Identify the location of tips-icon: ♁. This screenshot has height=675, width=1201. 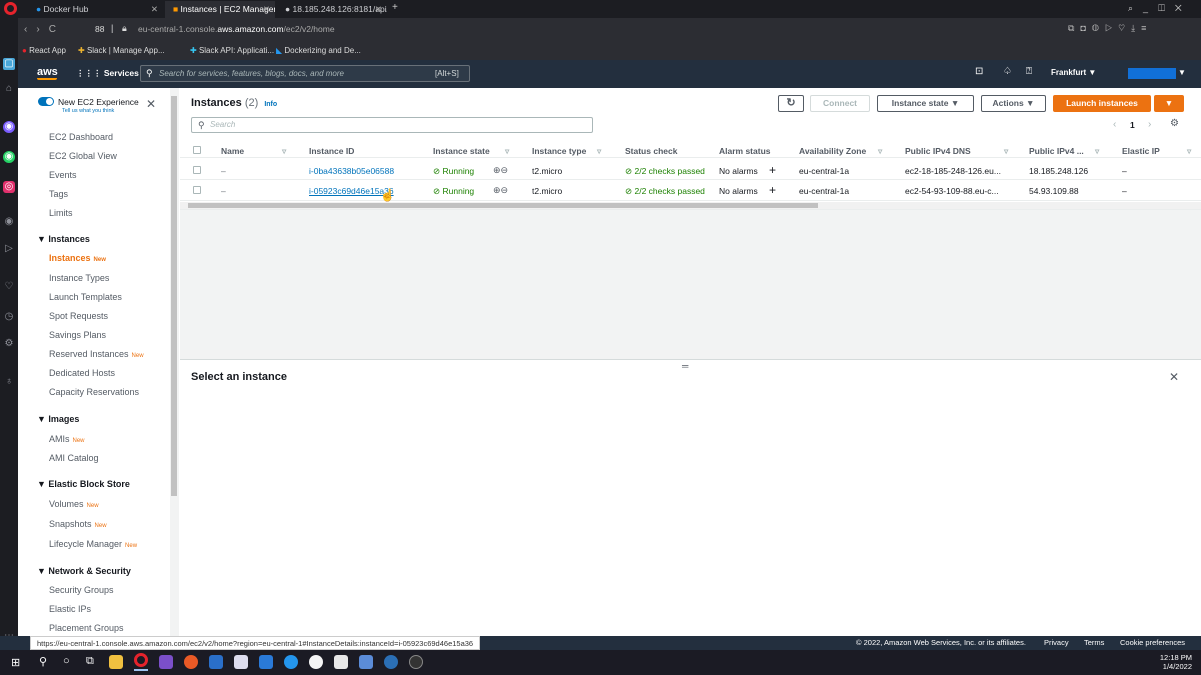
(9, 382).